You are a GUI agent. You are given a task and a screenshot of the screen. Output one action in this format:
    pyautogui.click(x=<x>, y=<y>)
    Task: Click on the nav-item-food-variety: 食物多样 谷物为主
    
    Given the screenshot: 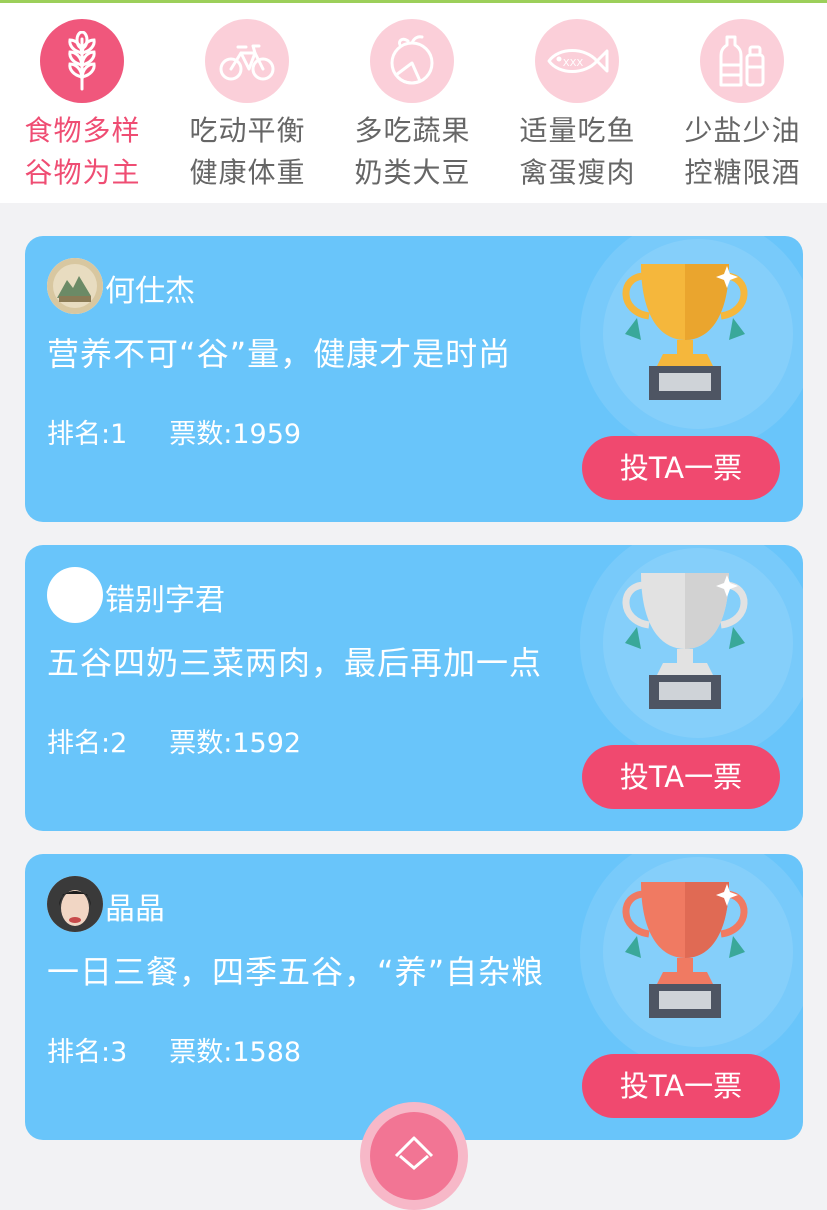 What is the action you would take?
    pyautogui.click(x=82, y=109)
    